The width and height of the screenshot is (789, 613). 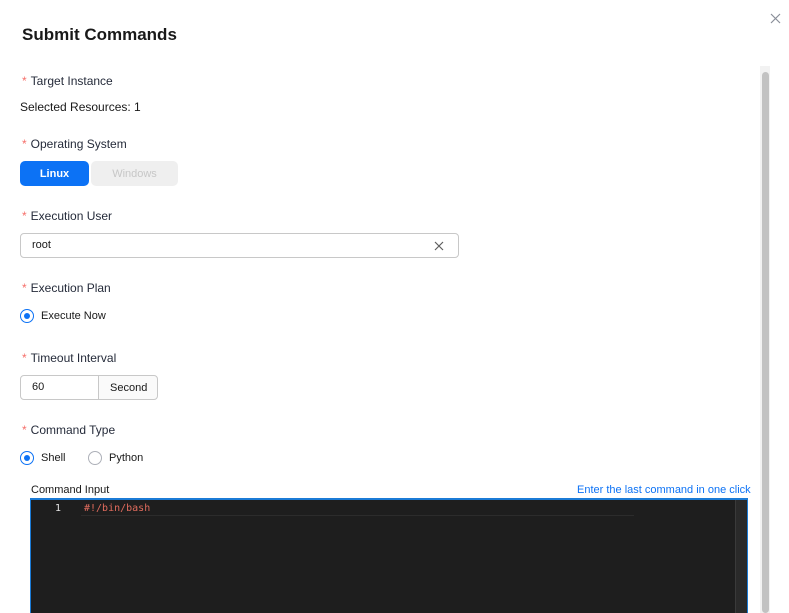 I want to click on execution-user-label: * Execution User, so click(x=67, y=216).